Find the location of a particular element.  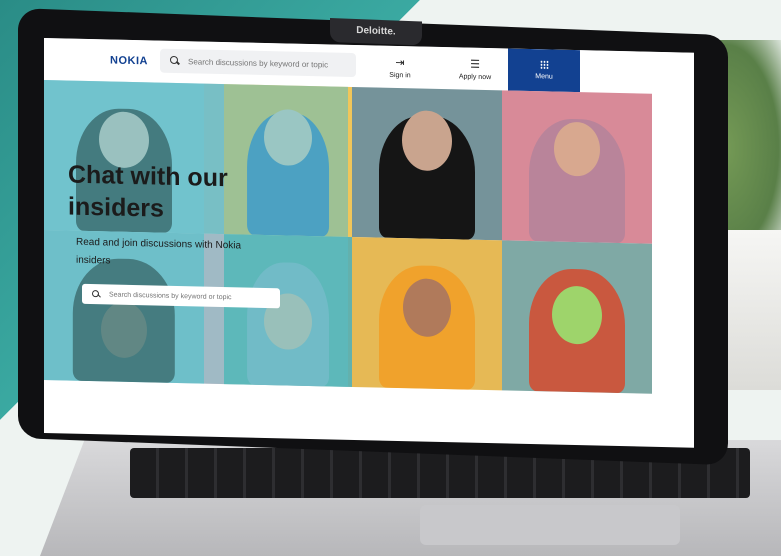

header-search-box is located at coordinates (258, 63).